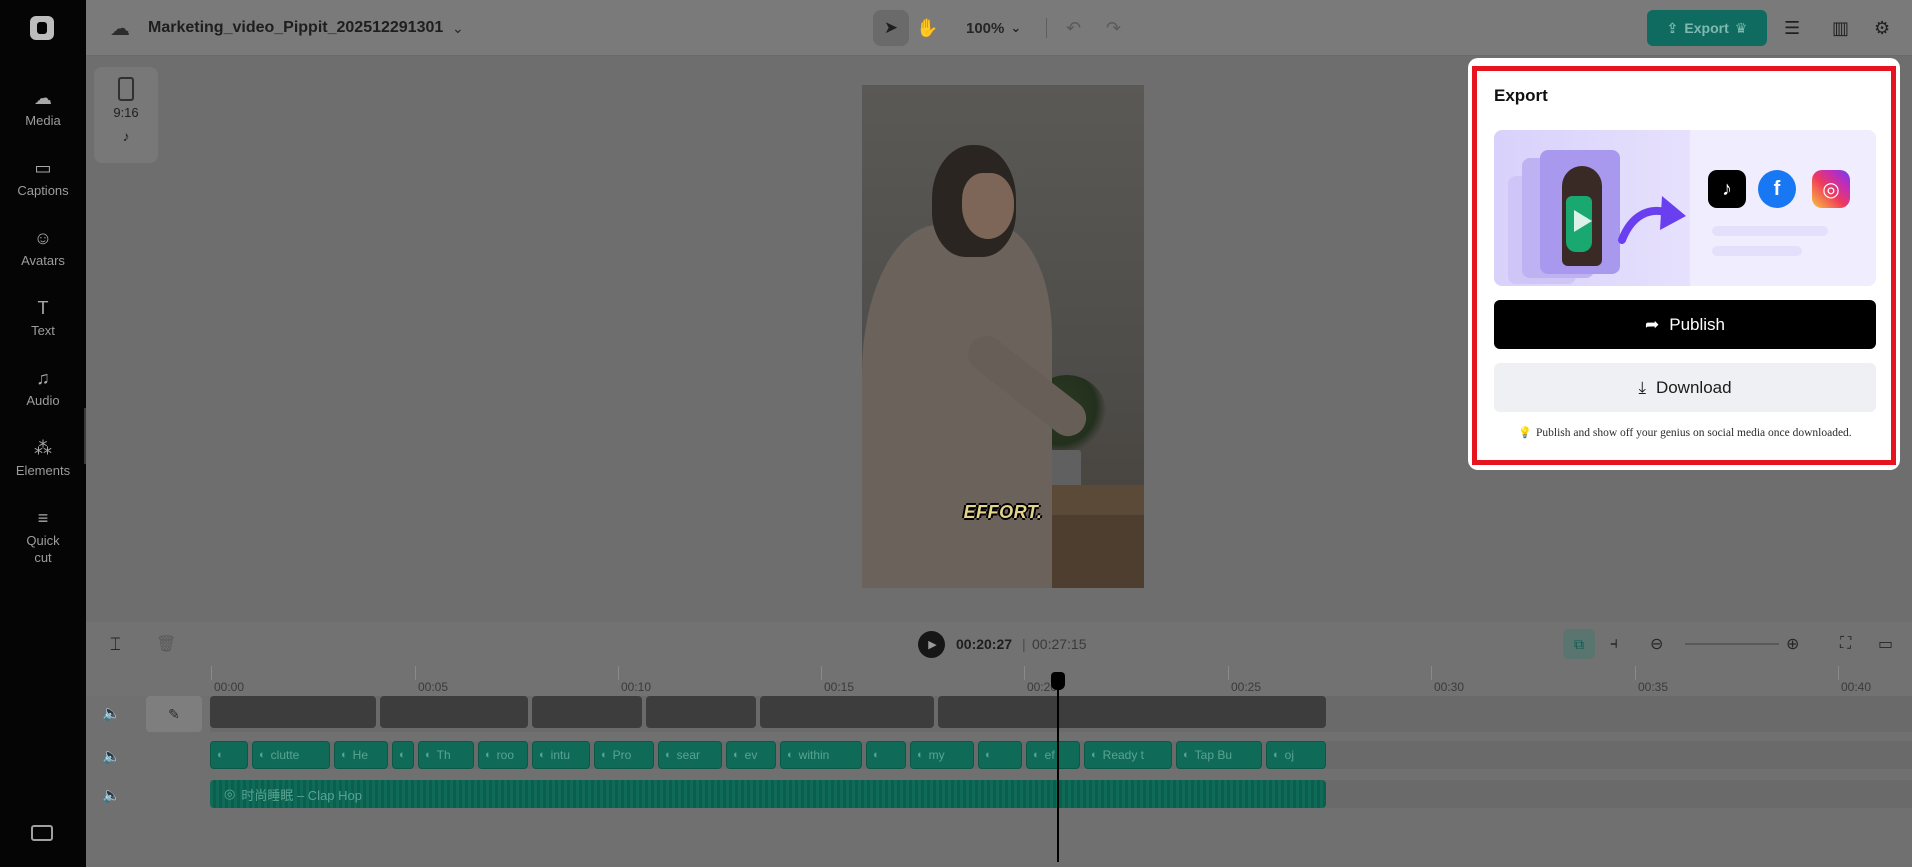 Image resolution: width=1912 pixels, height=867 pixels. Describe the element at coordinates (1128, 755) in the screenshot. I see `caption-clip: ◐ Ready t` at that location.